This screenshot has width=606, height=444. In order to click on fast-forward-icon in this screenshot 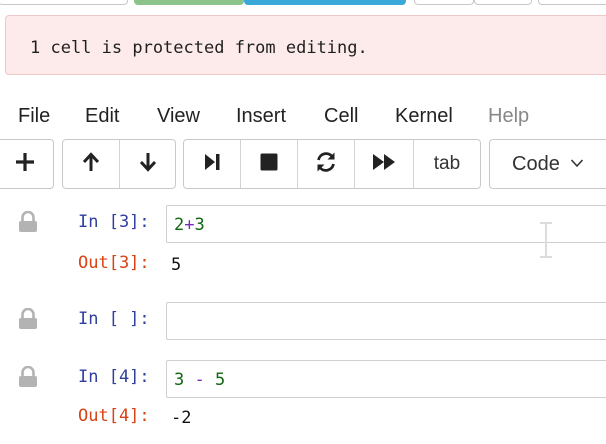, I will do `click(384, 164)`.